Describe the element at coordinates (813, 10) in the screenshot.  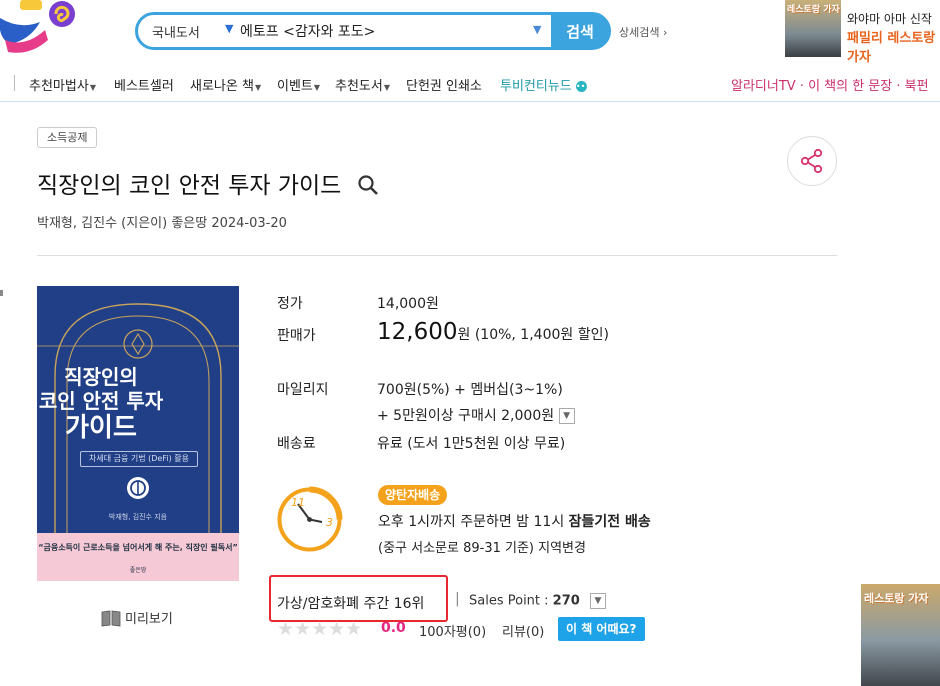
I see `ad-image-text: 레스토랑 가자` at that location.